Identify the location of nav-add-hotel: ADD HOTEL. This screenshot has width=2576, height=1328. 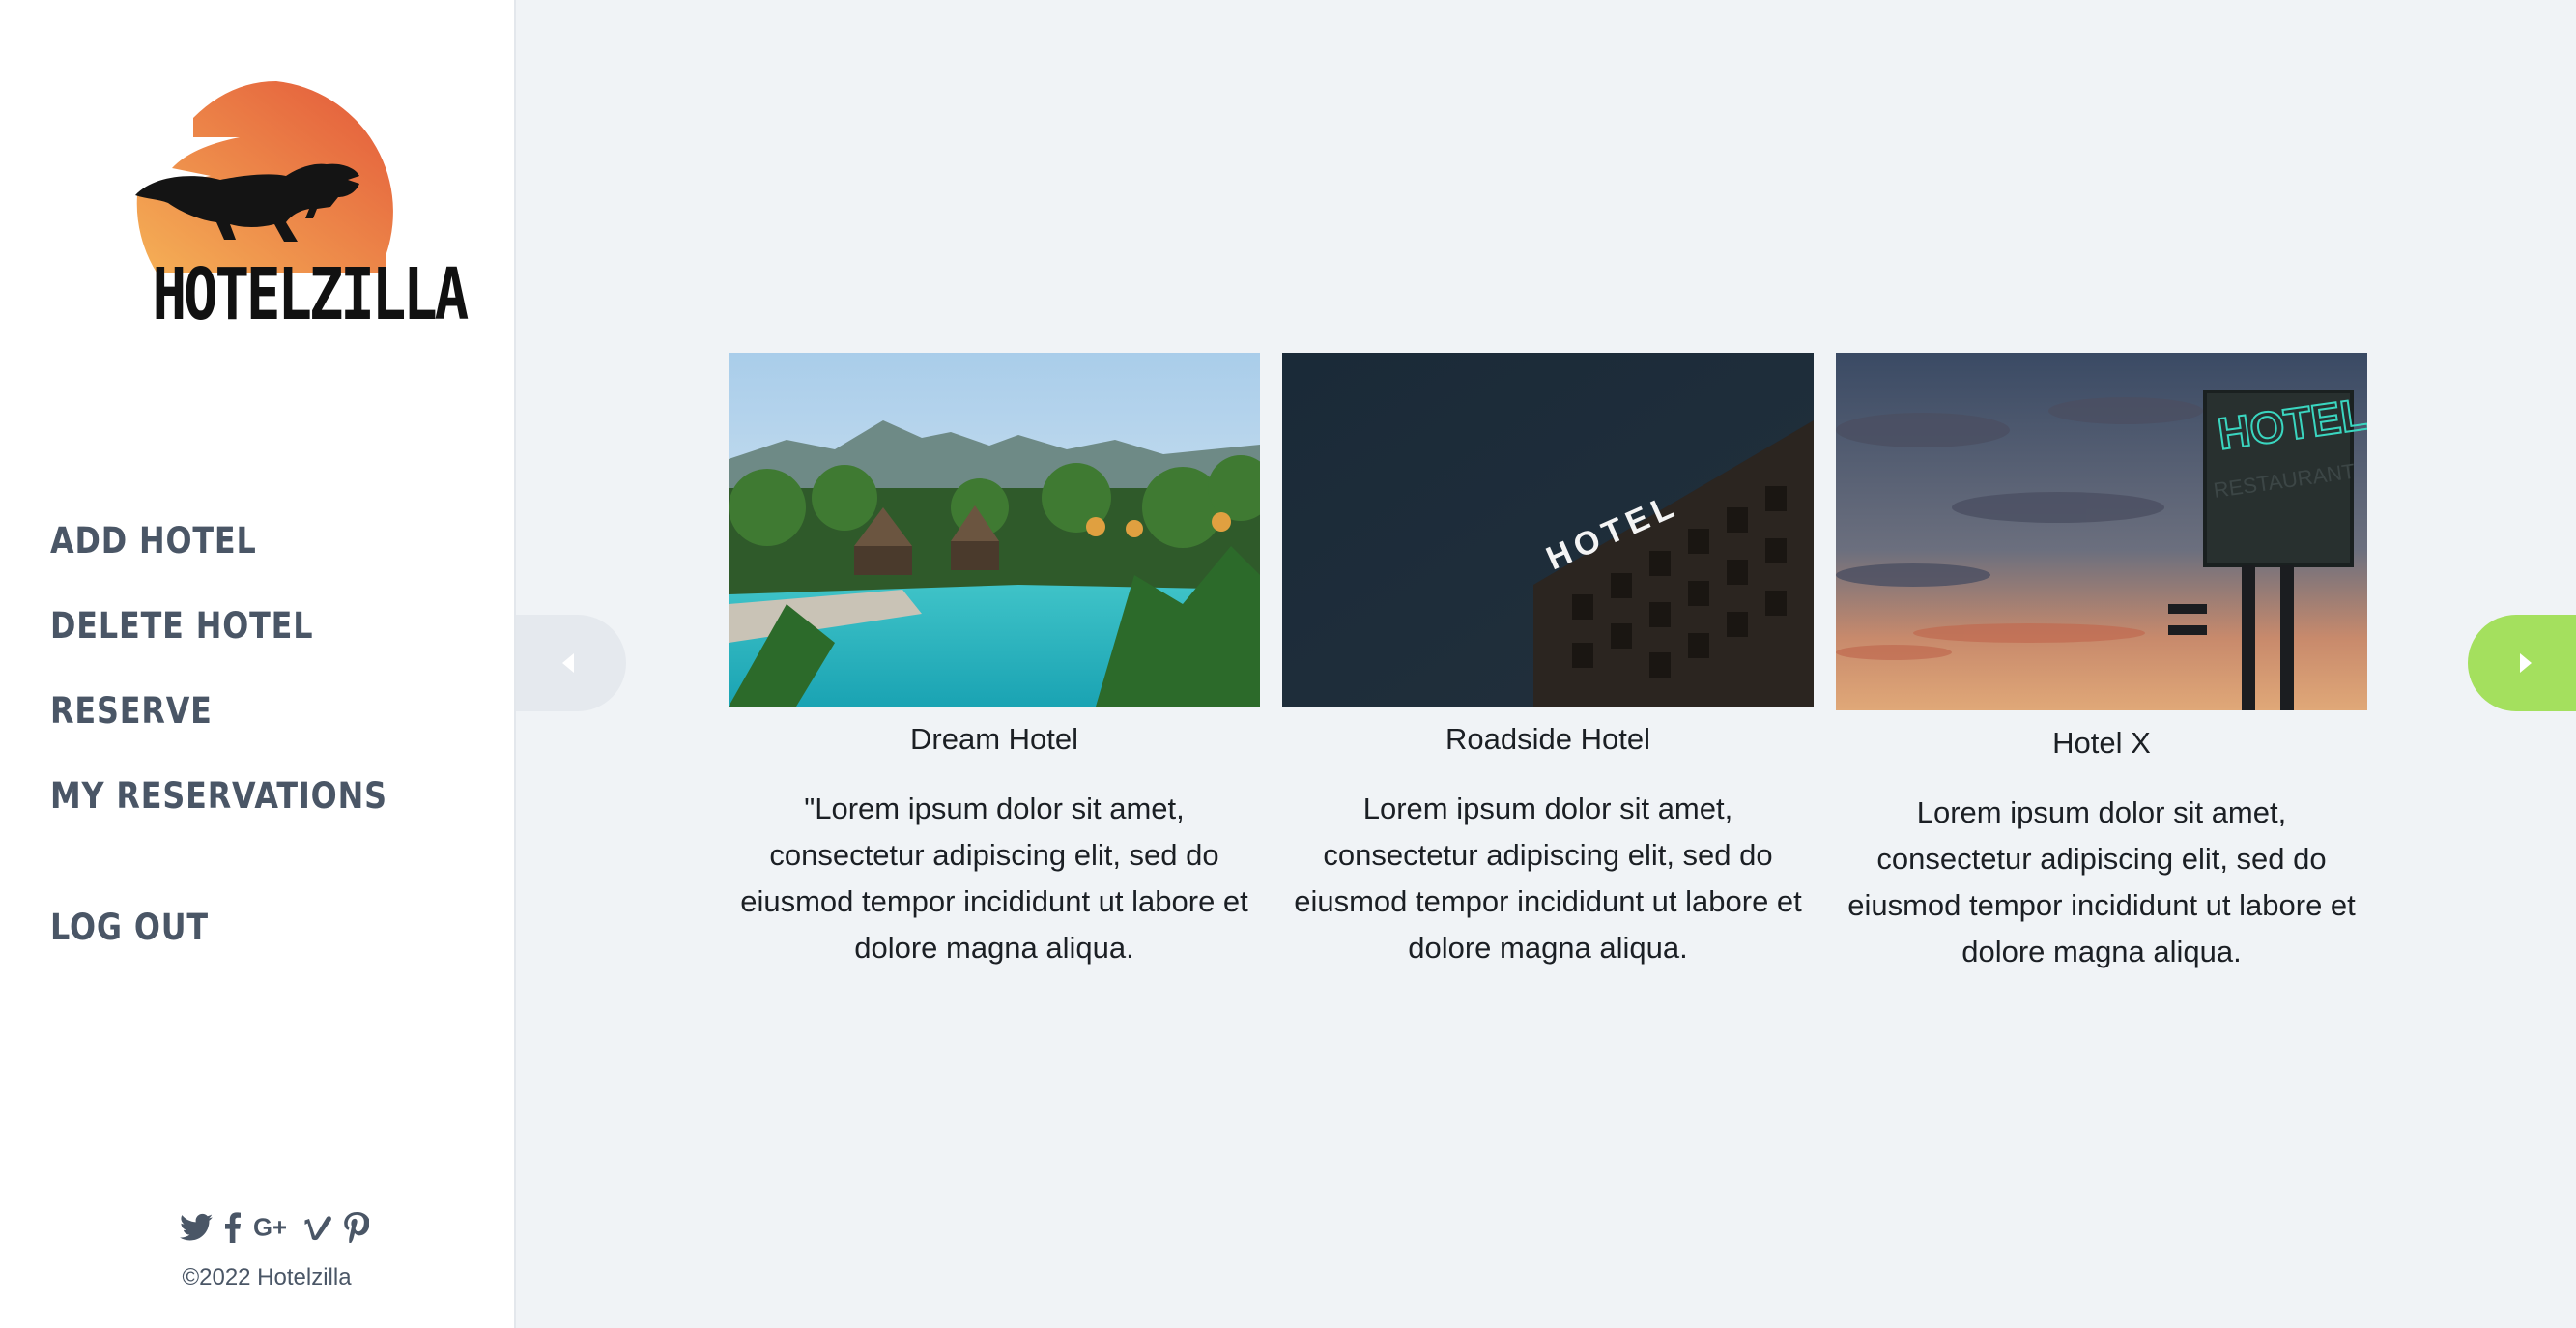
(219, 560).